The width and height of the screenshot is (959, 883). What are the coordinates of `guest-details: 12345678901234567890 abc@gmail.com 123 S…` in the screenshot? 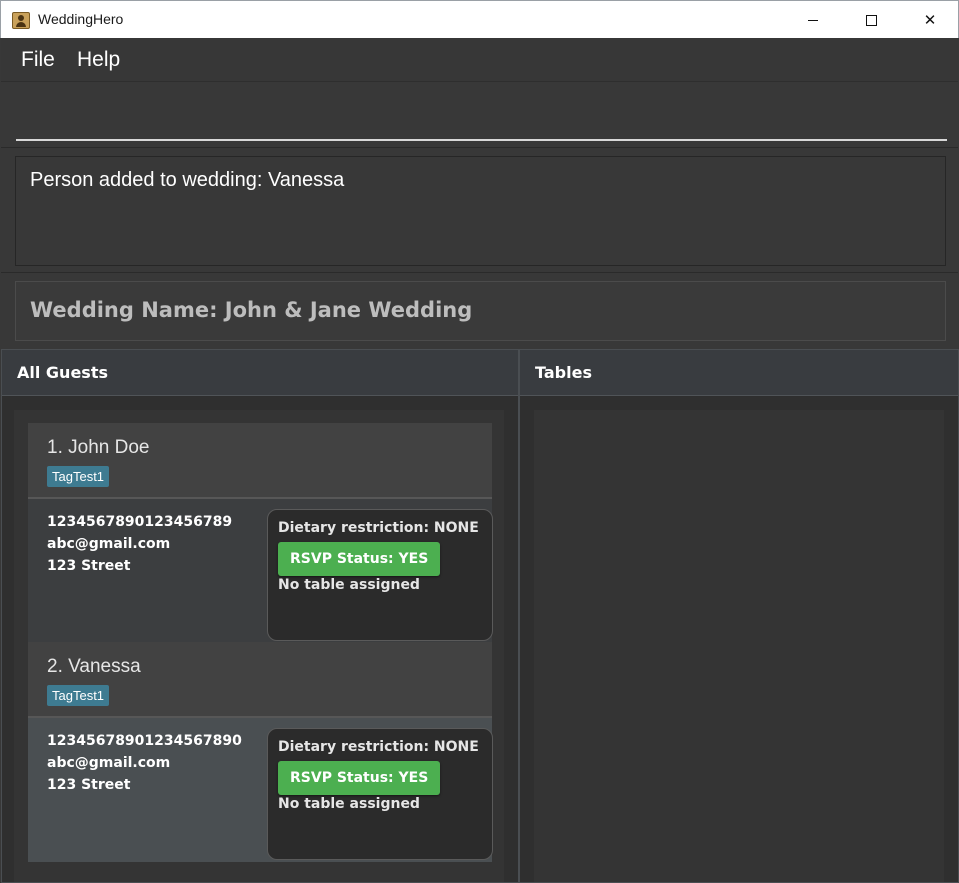 It's located at (260, 790).